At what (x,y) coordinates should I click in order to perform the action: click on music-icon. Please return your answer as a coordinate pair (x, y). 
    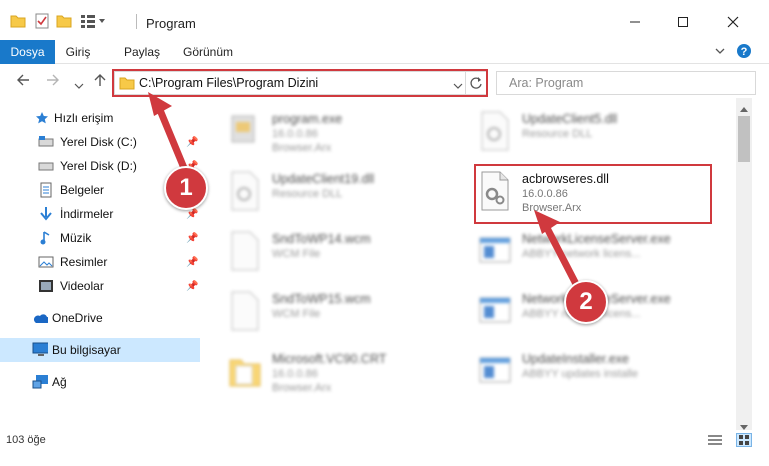
    Looking at the image, I should click on (46, 238).